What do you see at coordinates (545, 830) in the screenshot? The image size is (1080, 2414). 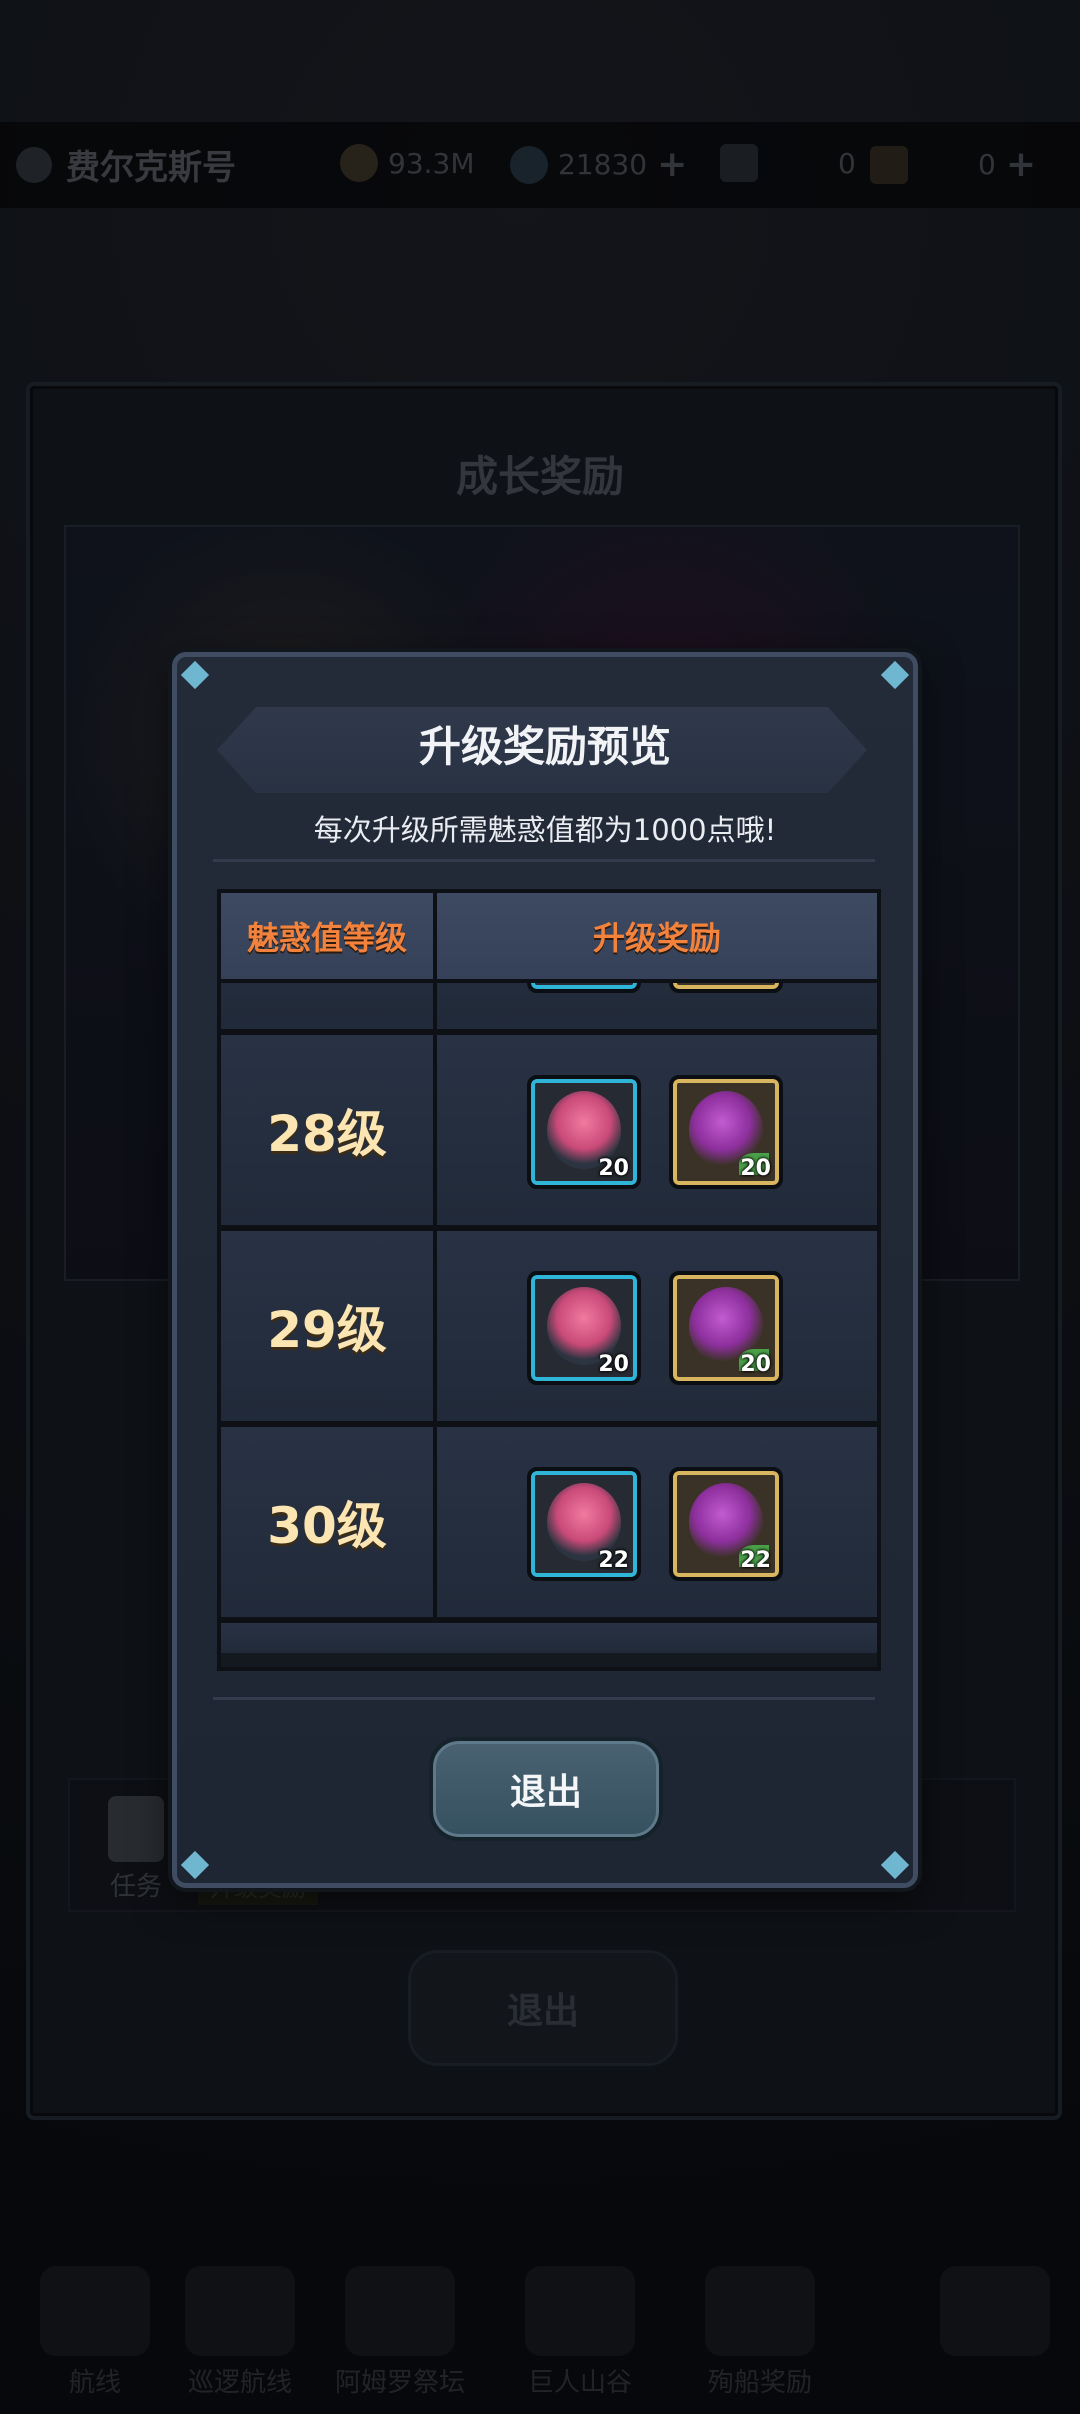 I see `dialog-subtitle: 每次升级所需魅惑值都为1000点哦!` at bounding box center [545, 830].